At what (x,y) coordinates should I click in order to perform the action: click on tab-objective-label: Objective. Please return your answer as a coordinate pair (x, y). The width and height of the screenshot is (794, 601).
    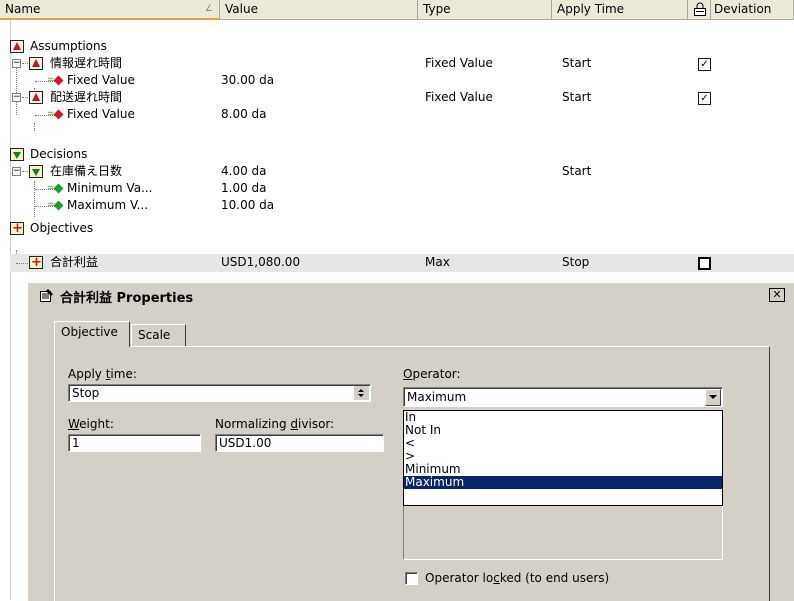
    Looking at the image, I should click on (89, 332).